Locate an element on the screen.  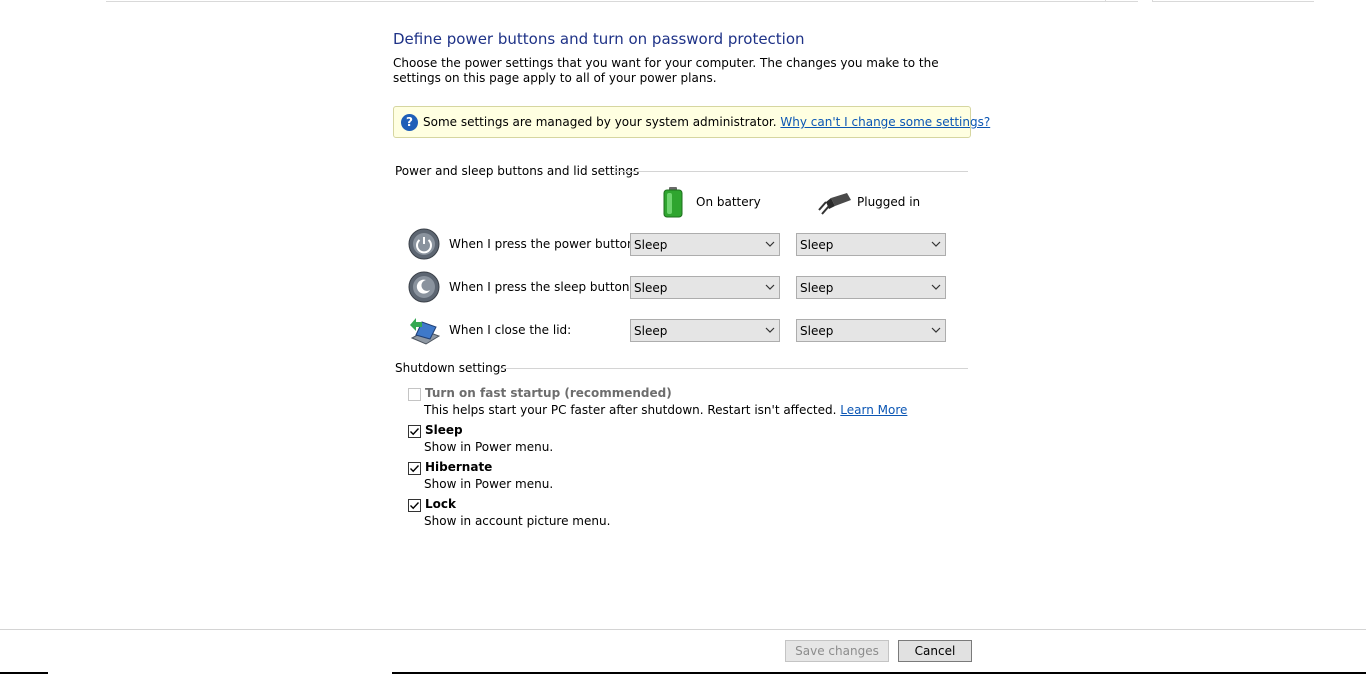
sleep-button-icon is located at coordinates (424, 287).